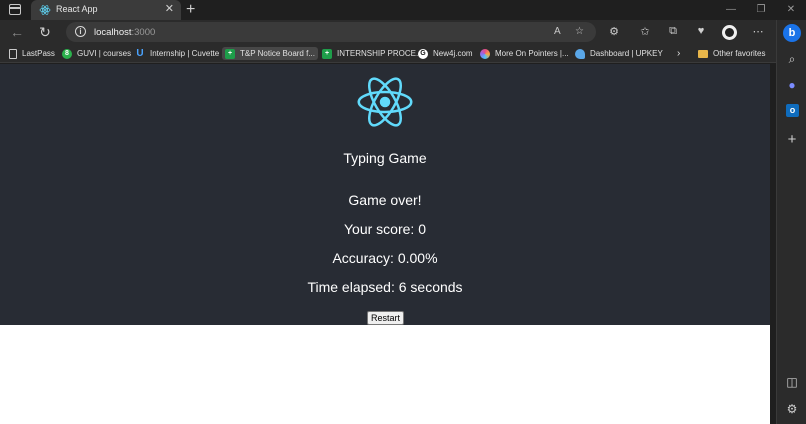 This screenshot has height=424, width=806. I want to click on bookmark-cuvette: U Internship | Cuvette, so click(177, 53).